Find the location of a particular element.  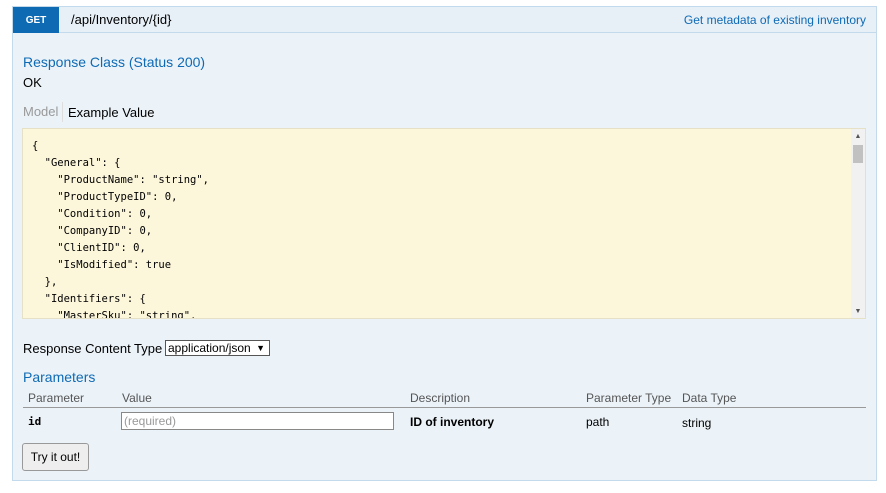

param-header-divider is located at coordinates (444, 407).